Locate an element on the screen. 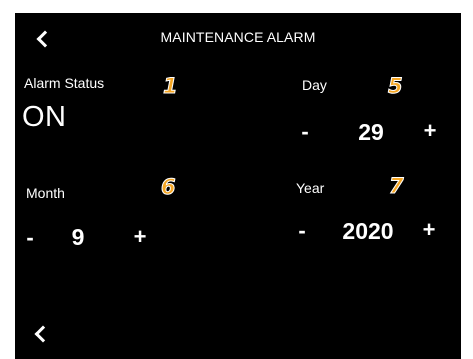  year-decrement-button: - is located at coordinates (302, 231).